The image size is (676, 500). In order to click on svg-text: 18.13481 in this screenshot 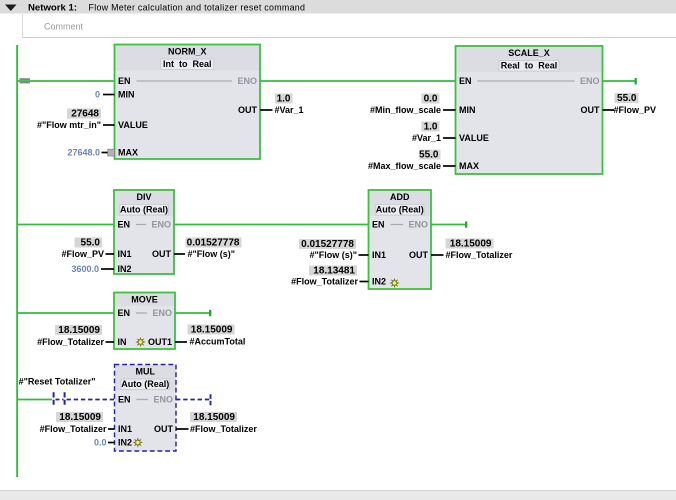, I will do `click(334, 271)`.